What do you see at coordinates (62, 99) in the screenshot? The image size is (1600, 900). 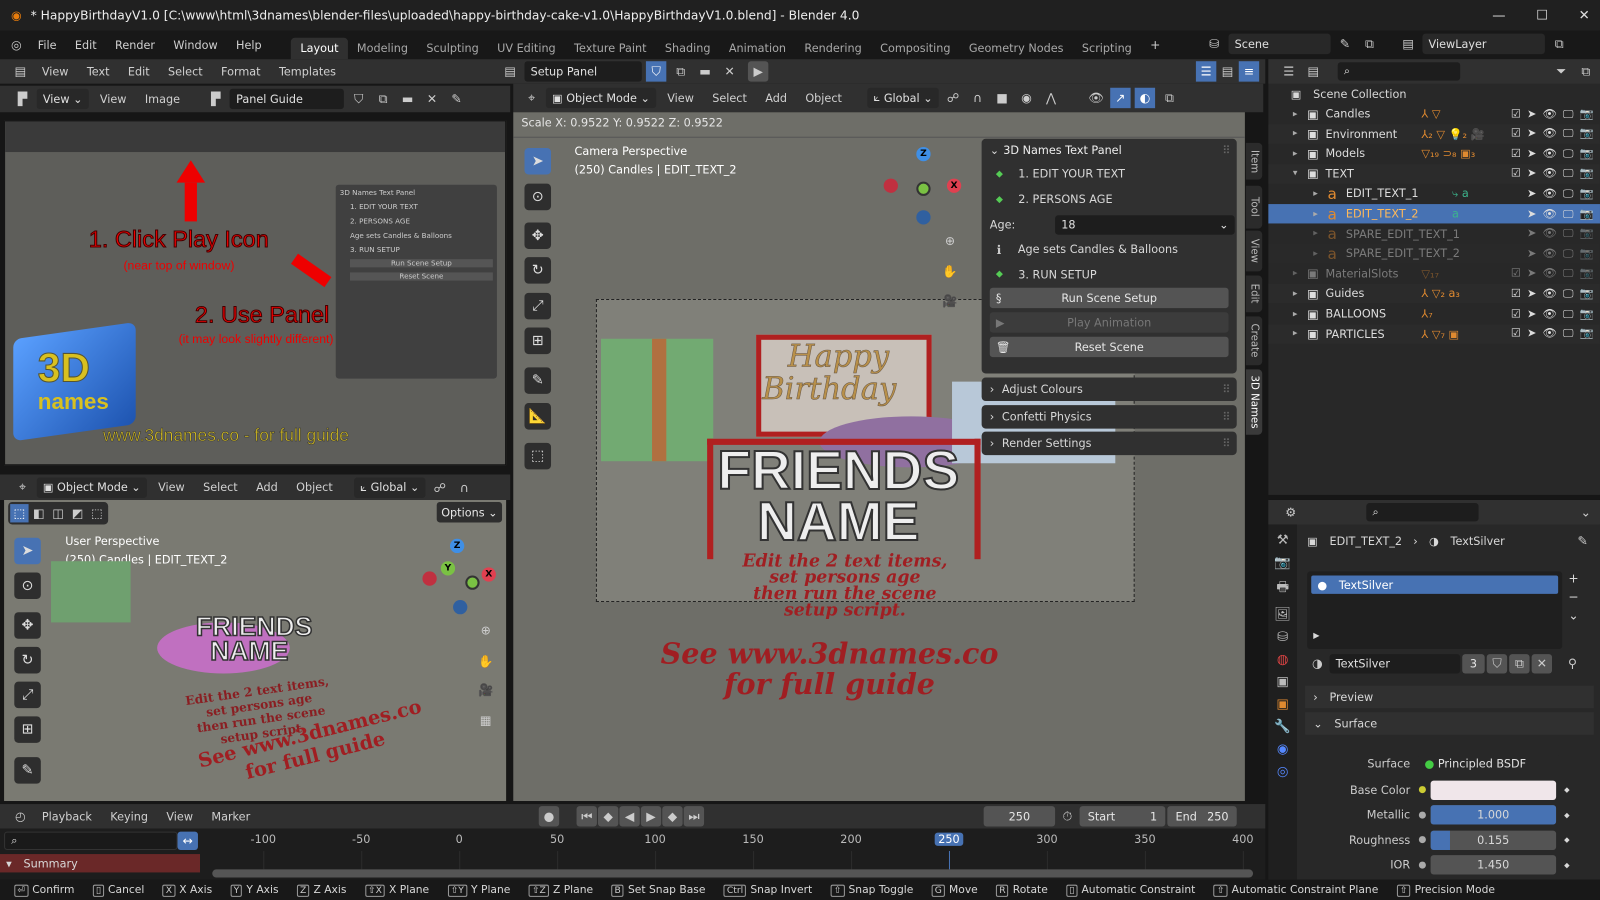 I see `view-mode-dropdown: View ⌄` at bounding box center [62, 99].